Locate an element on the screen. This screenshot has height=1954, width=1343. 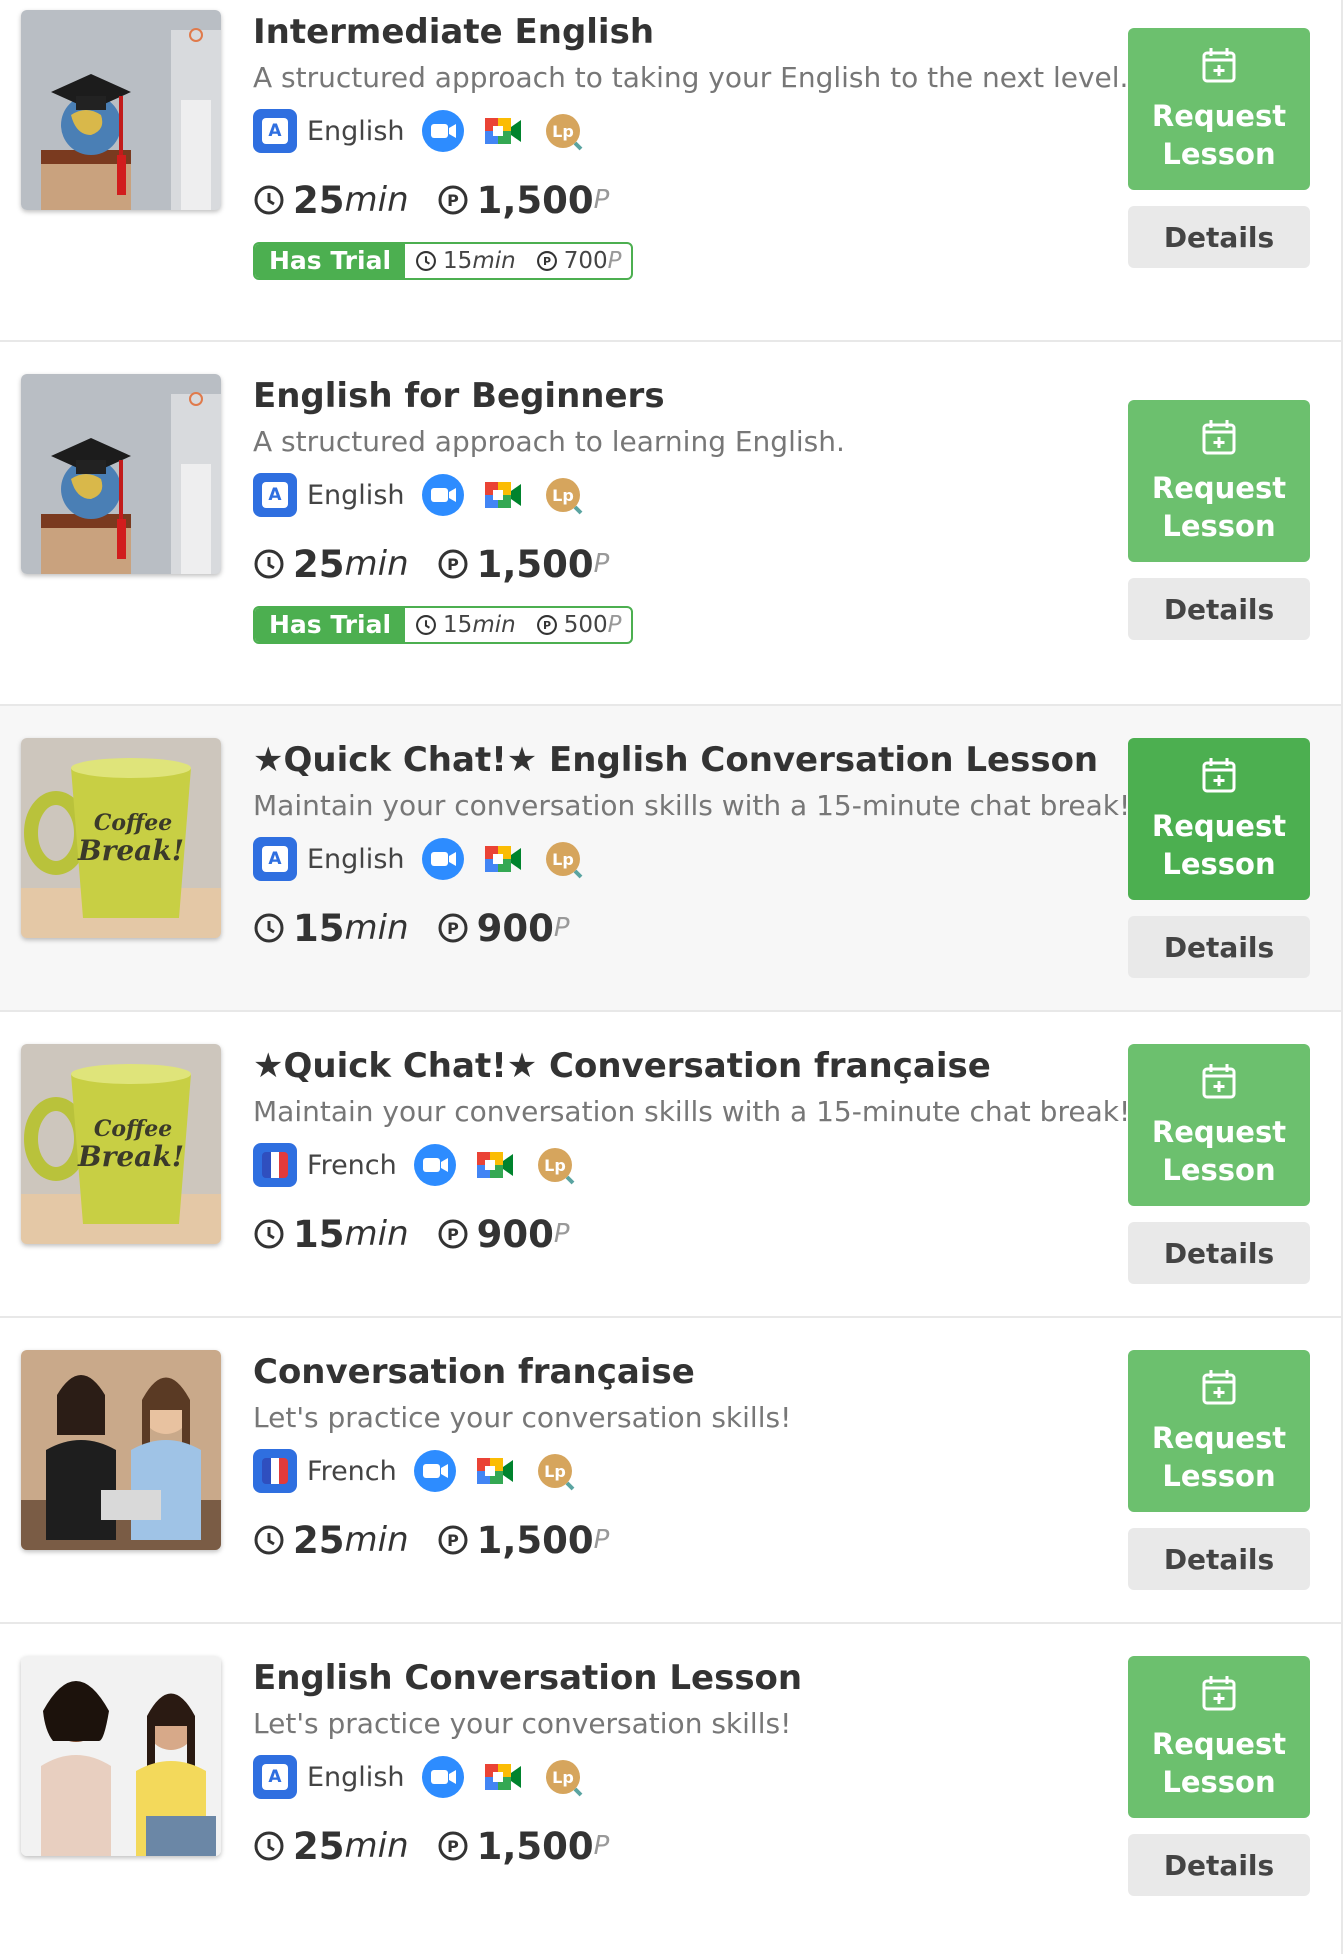
lesson-title: English for Beginners is located at coordinates (683, 396).